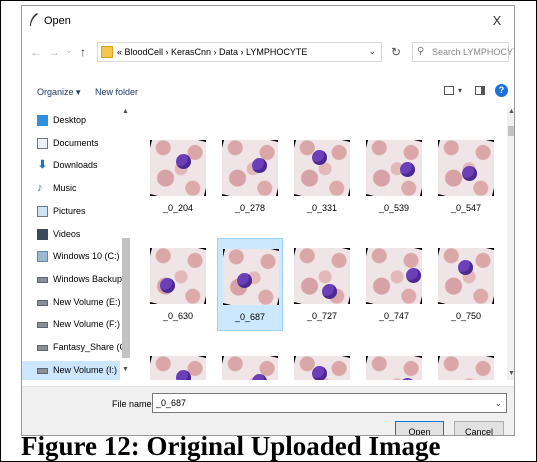 The height and width of the screenshot is (462, 537). I want to click on file-item: _0_727, so click(322, 284).